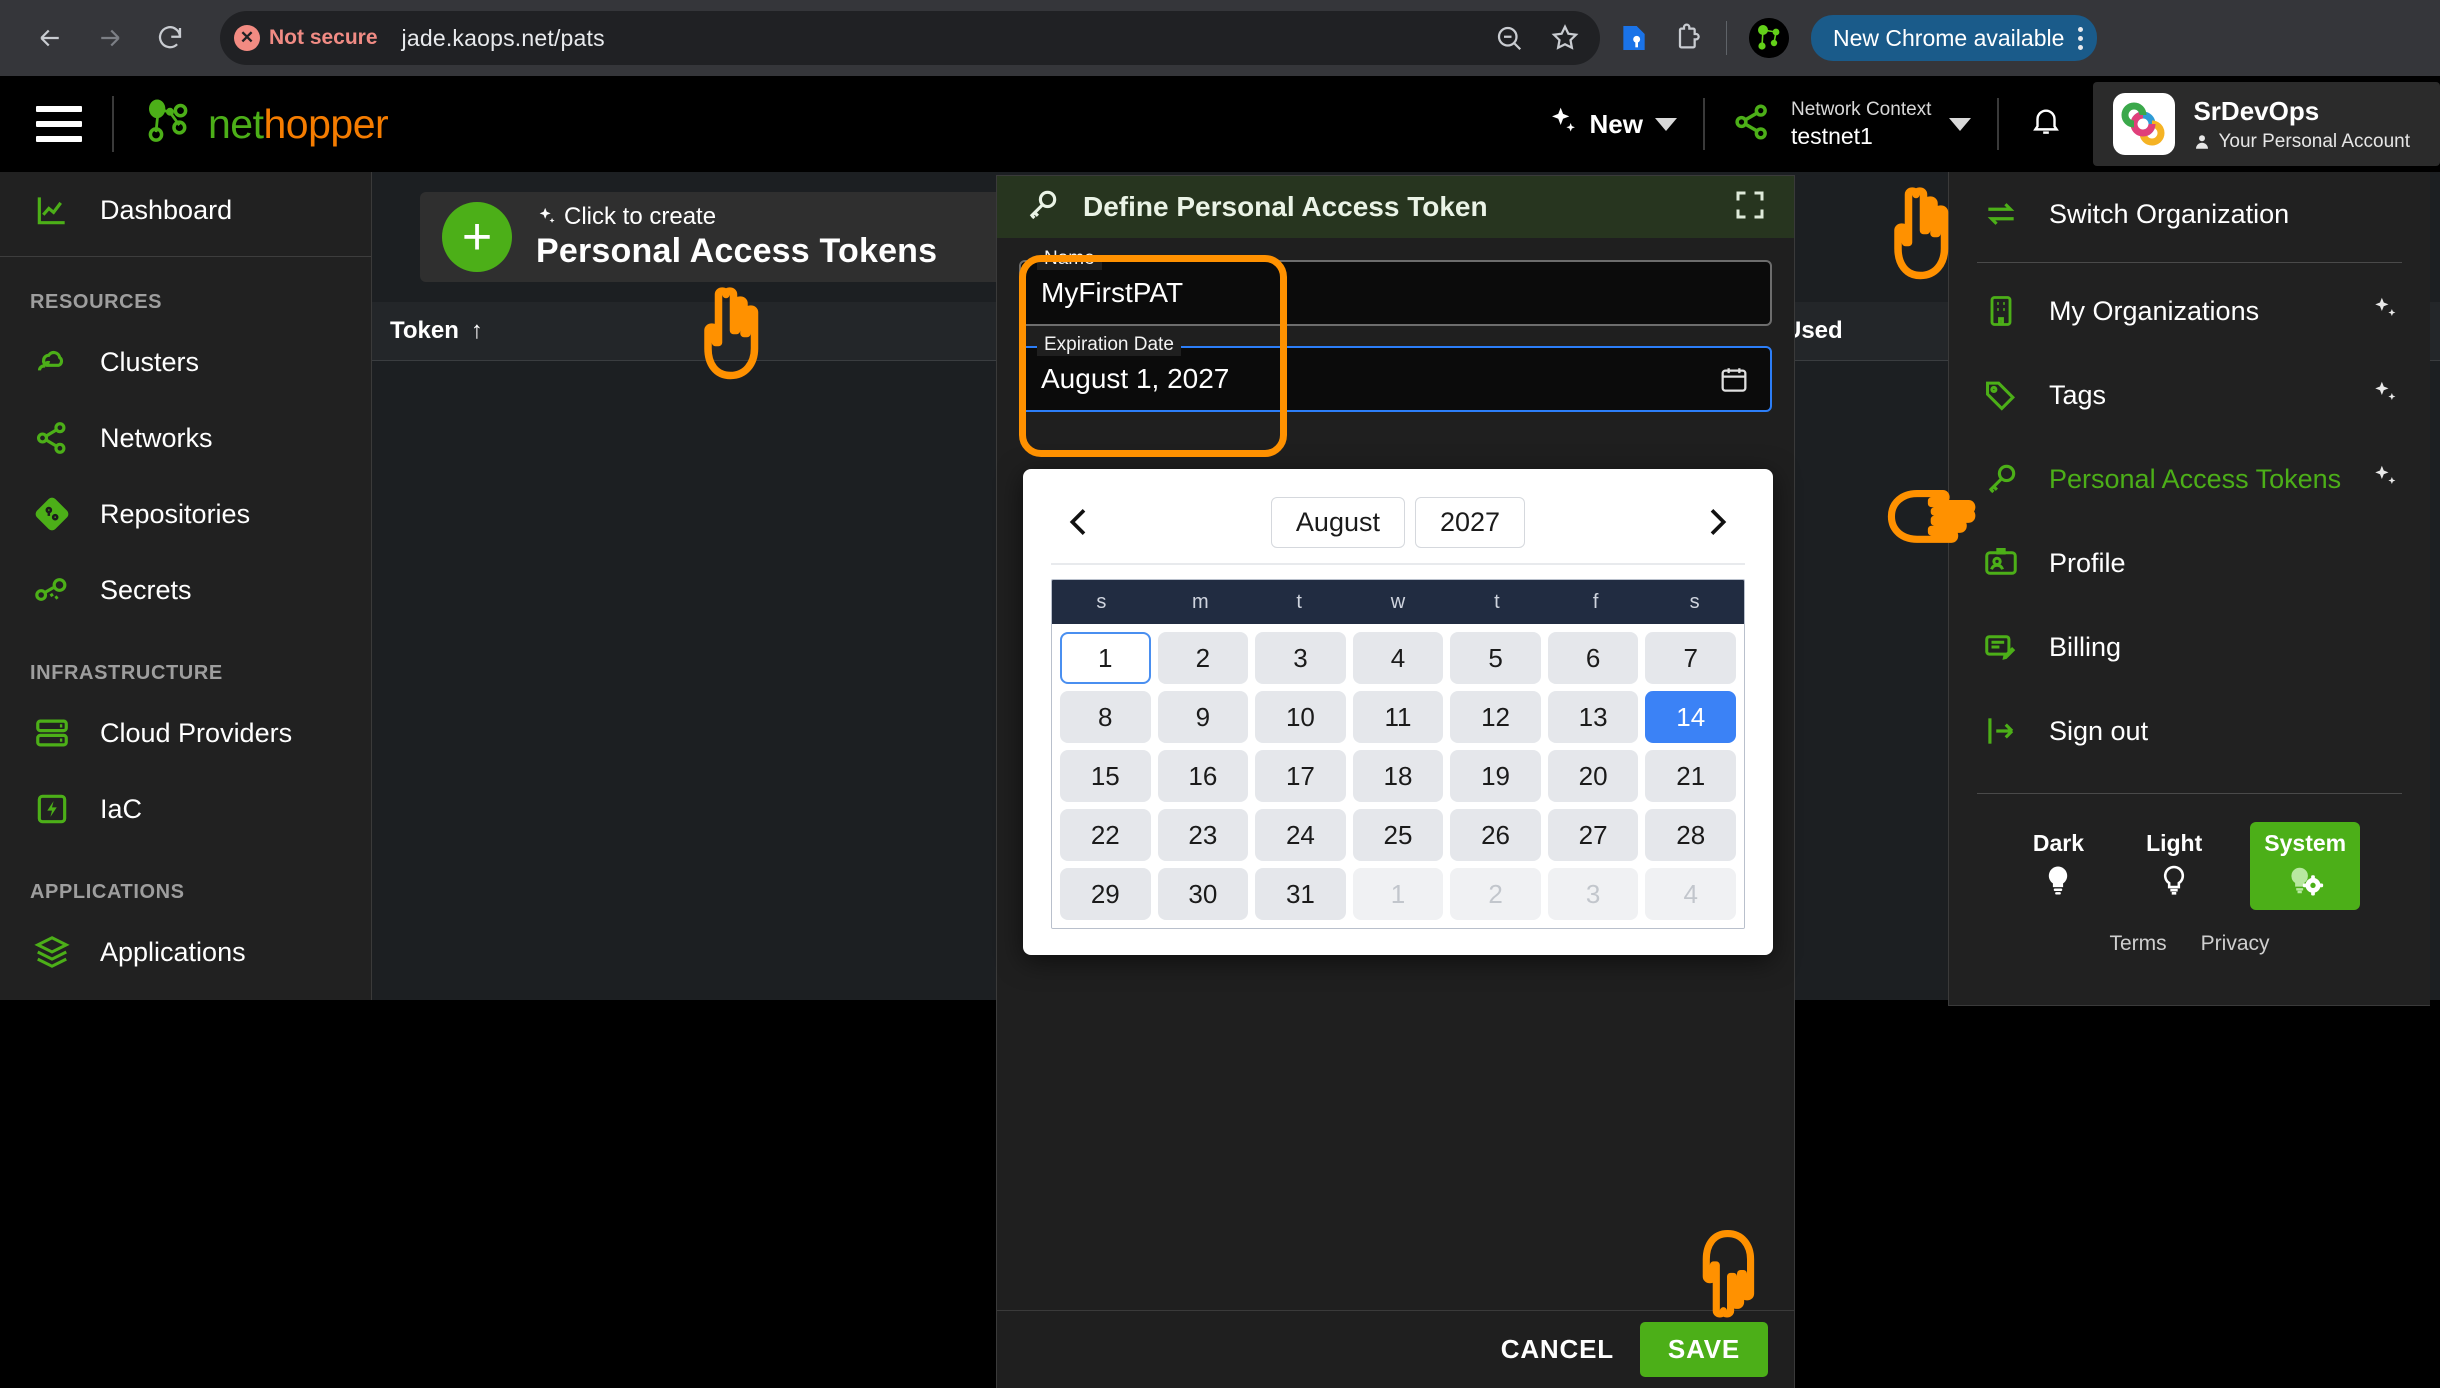 The image size is (2440, 1388). I want to click on calendar-day-cell: 15, so click(1105, 776).